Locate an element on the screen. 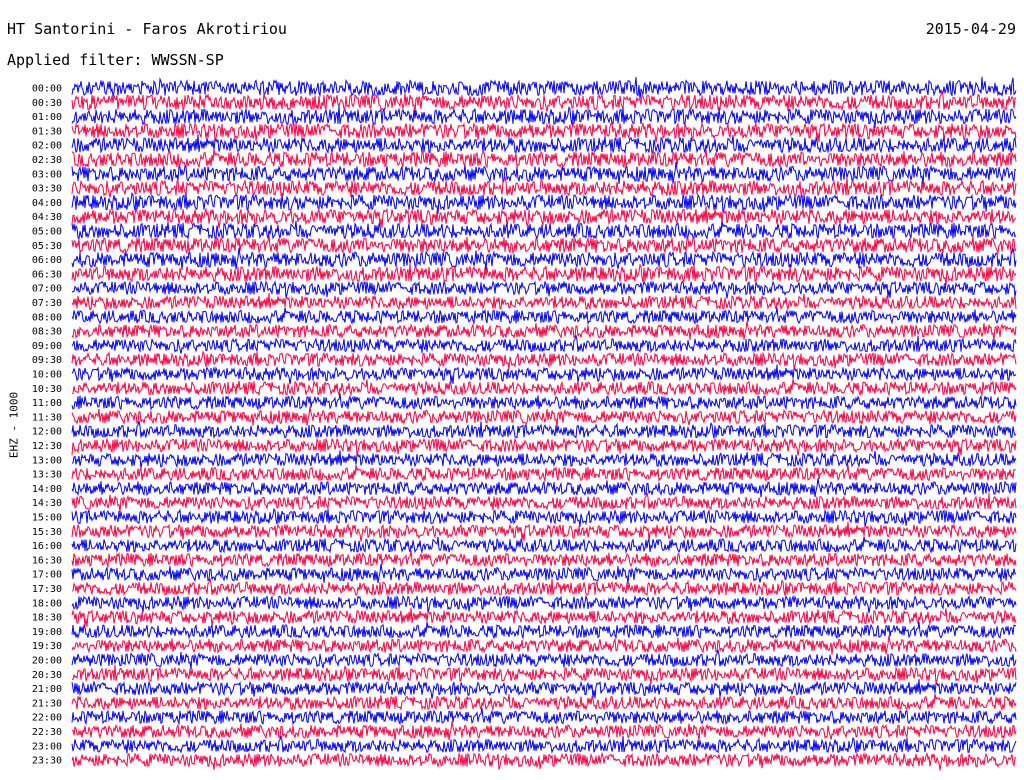 This screenshot has height=780, width=1024. row-time-label: 02:30 is located at coordinates (47, 160).